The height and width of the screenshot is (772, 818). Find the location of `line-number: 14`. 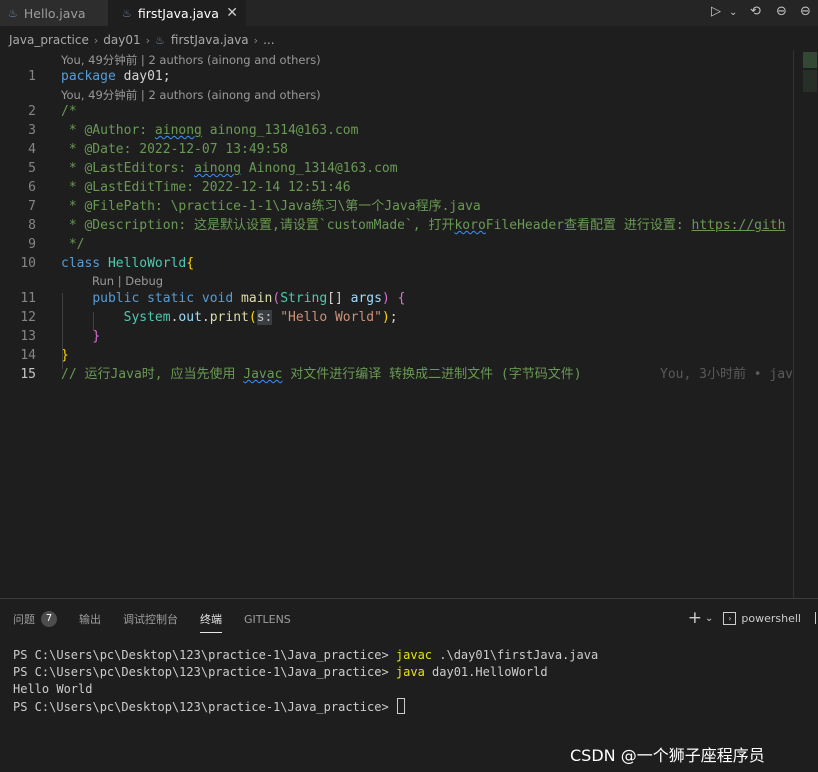

line-number: 14 is located at coordinates (28, 355).